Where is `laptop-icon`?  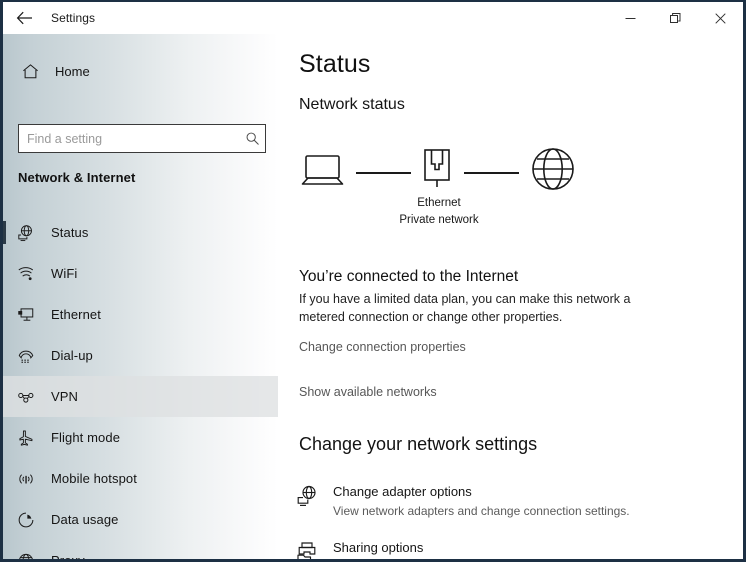 laptop-icon is located at coordinates (323, 171).